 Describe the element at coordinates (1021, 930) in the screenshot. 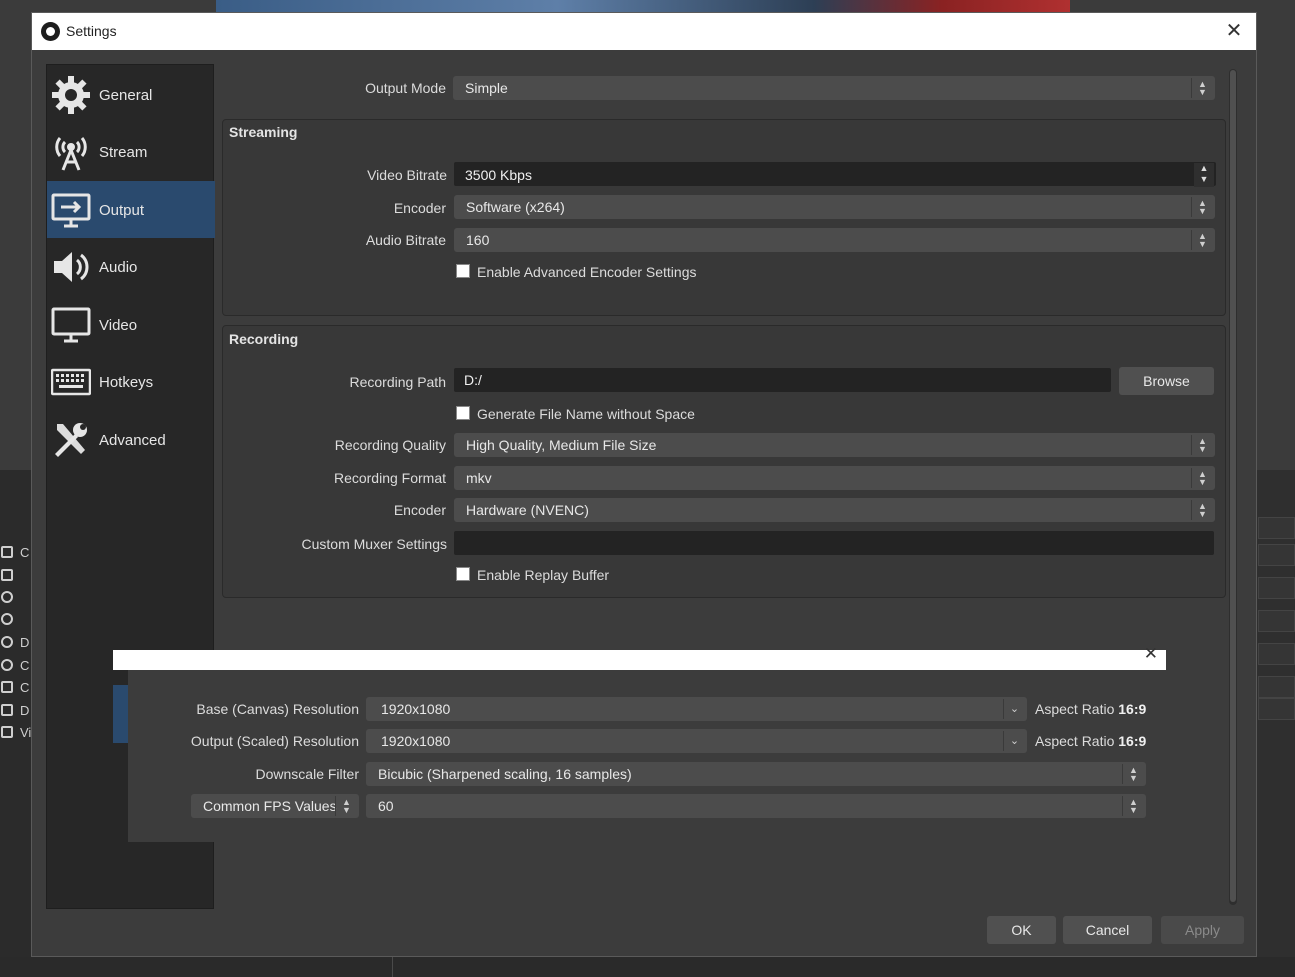

I see `ok-button: OK` at that location.